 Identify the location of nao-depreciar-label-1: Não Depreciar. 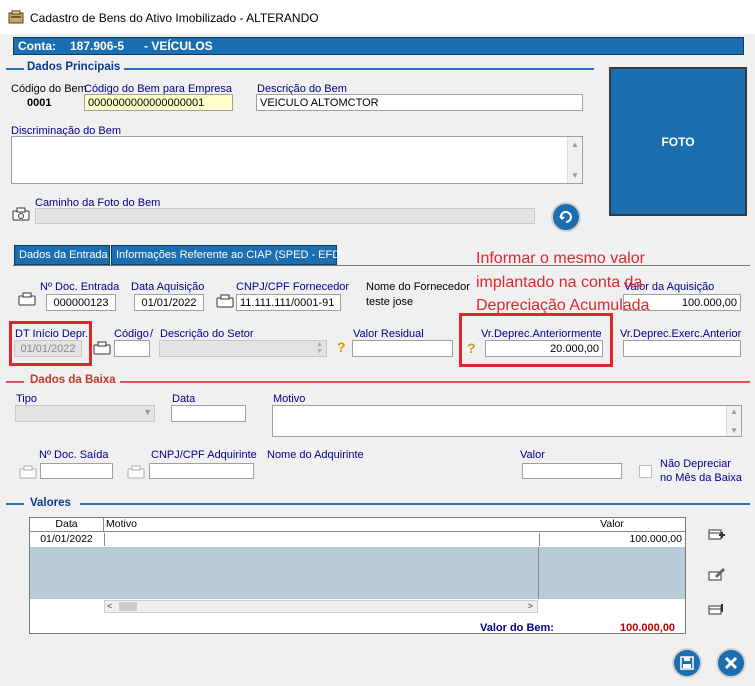
(695, 464).